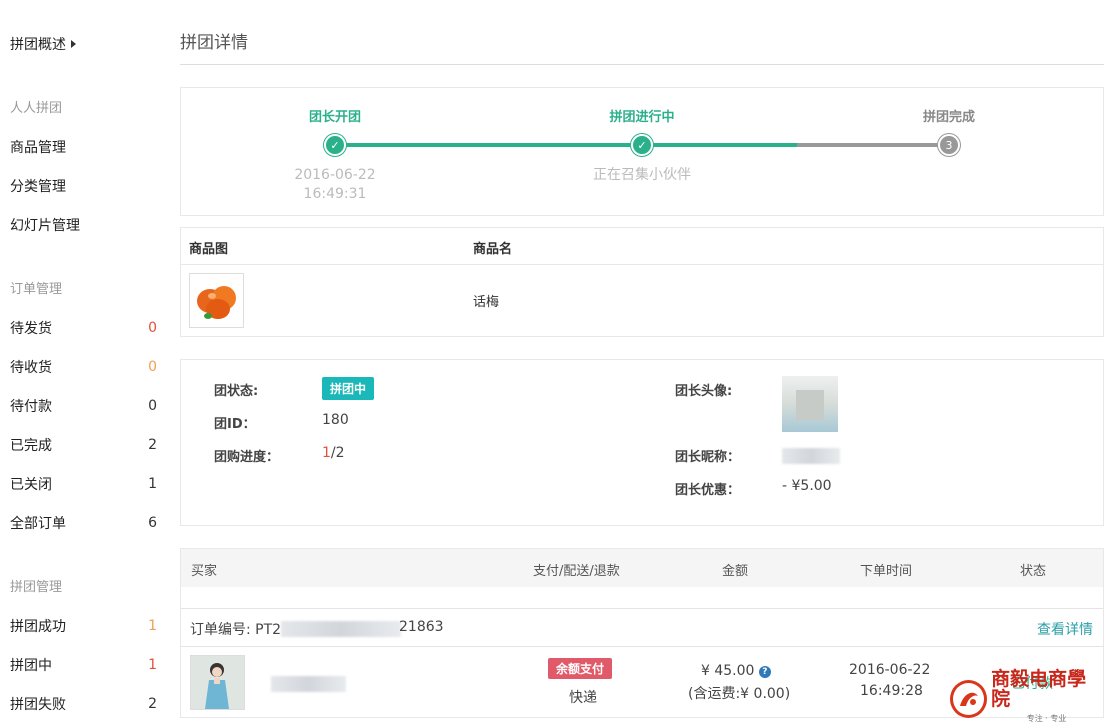  Describe the element at coordinates (341, 629) in the screenshot. I see `order-number-blurred` at that location.